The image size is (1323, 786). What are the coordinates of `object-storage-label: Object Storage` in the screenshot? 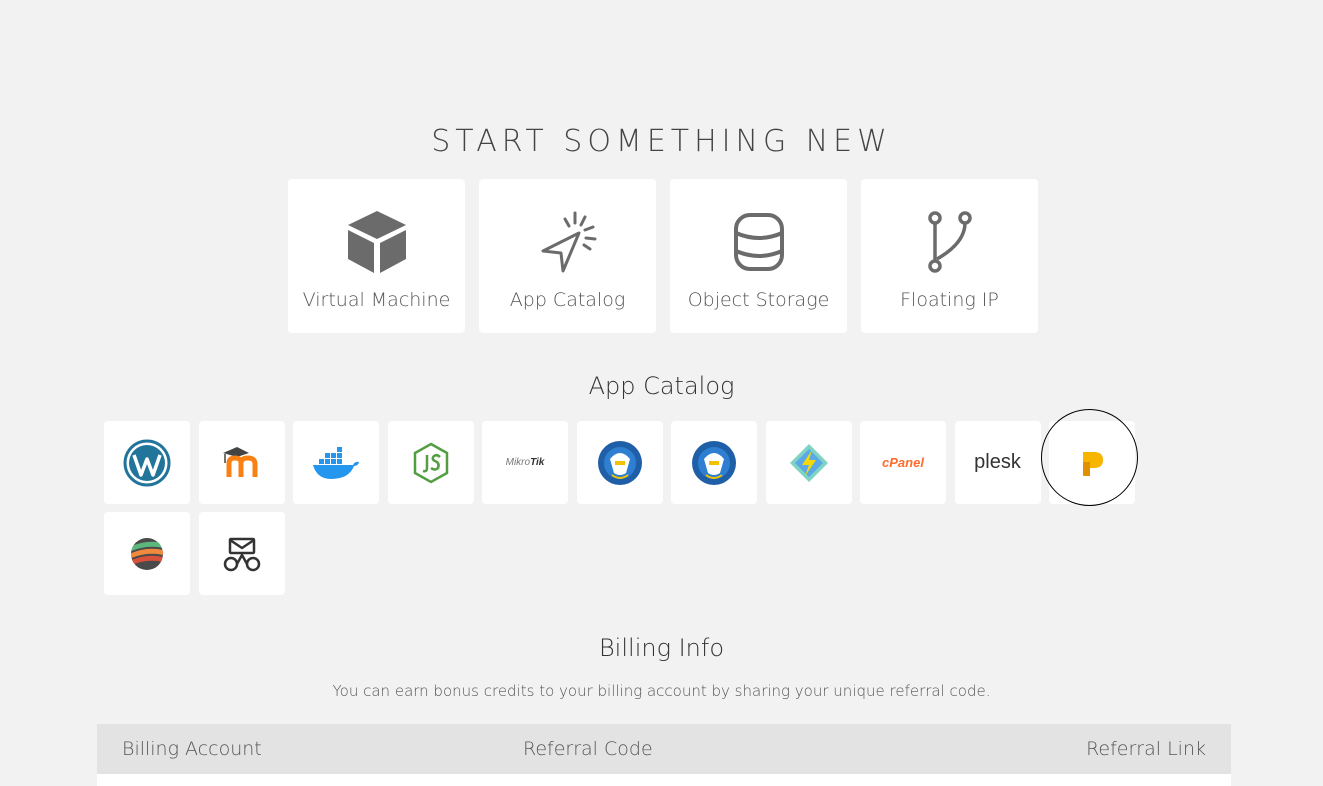 It's located at (758, 300).